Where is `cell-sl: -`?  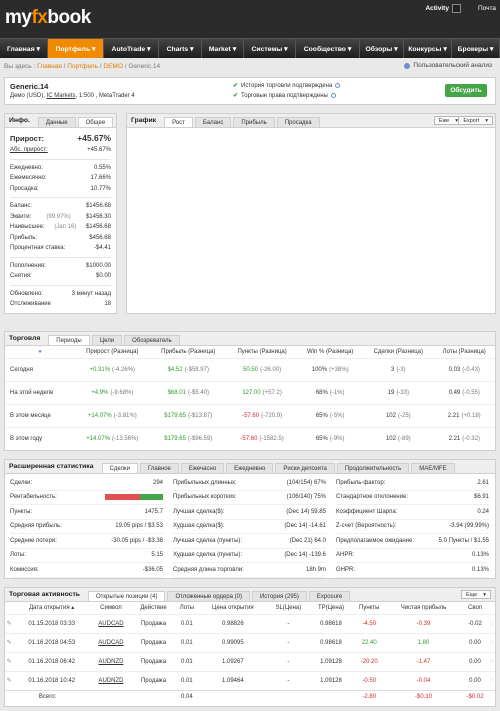
cell-sl: - is located at coordinates (288, 623).